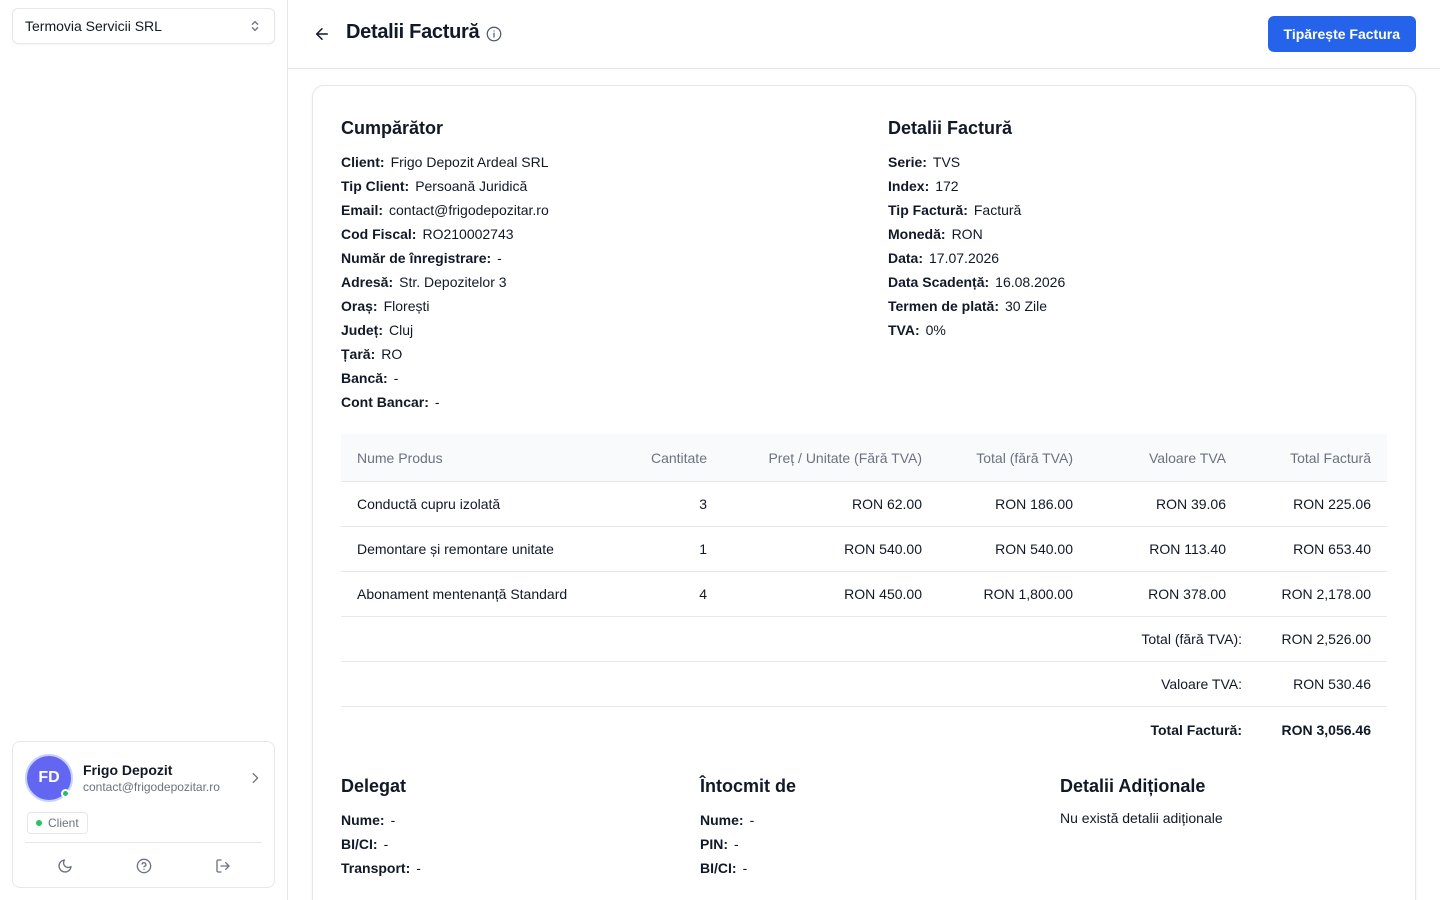 The width and height of the screenshot is (1440, 900). What do you see at coordinates (1332, 684) in the screenshot?
I see `summary-value: RON 530.46` at bounding box center [1332, 684].